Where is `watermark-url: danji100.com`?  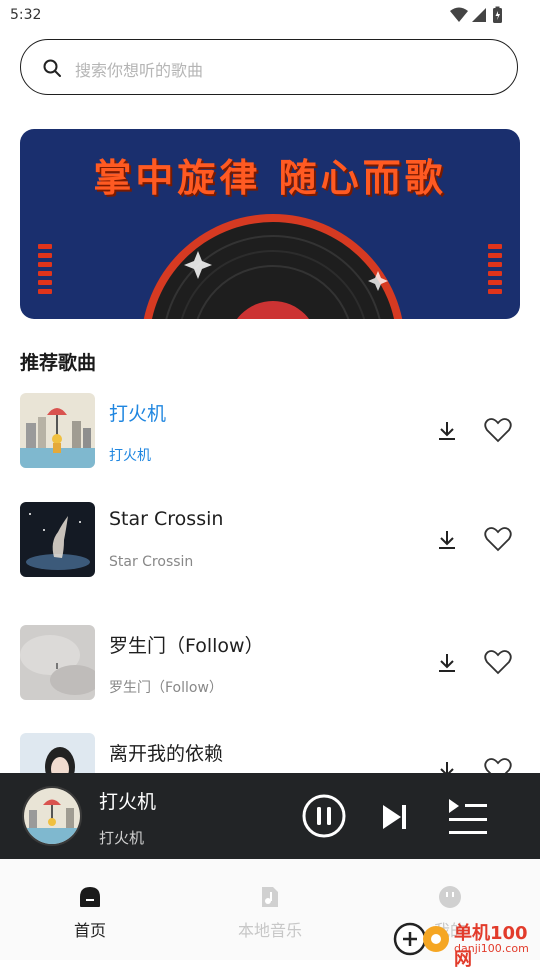
watermark-url: danji100.com is located at coordinates (491, 948).